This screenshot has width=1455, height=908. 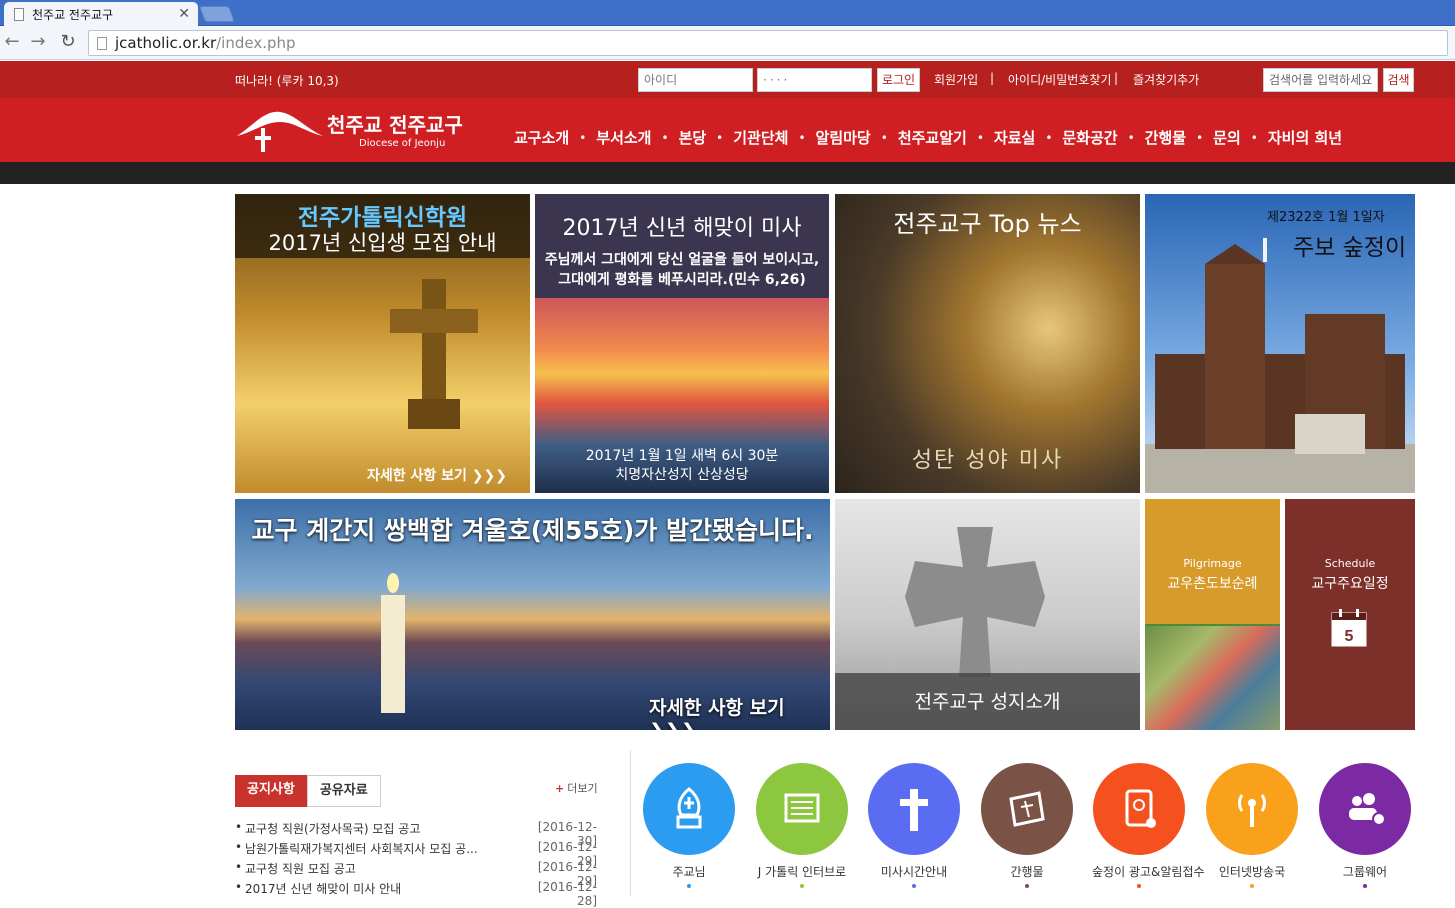 What do you see at coordinates (383, 830) in the screenshot?
I see `notice-title: 교구청 직원(가정사목국) 모집 공고` at bounding box center [383, 830].